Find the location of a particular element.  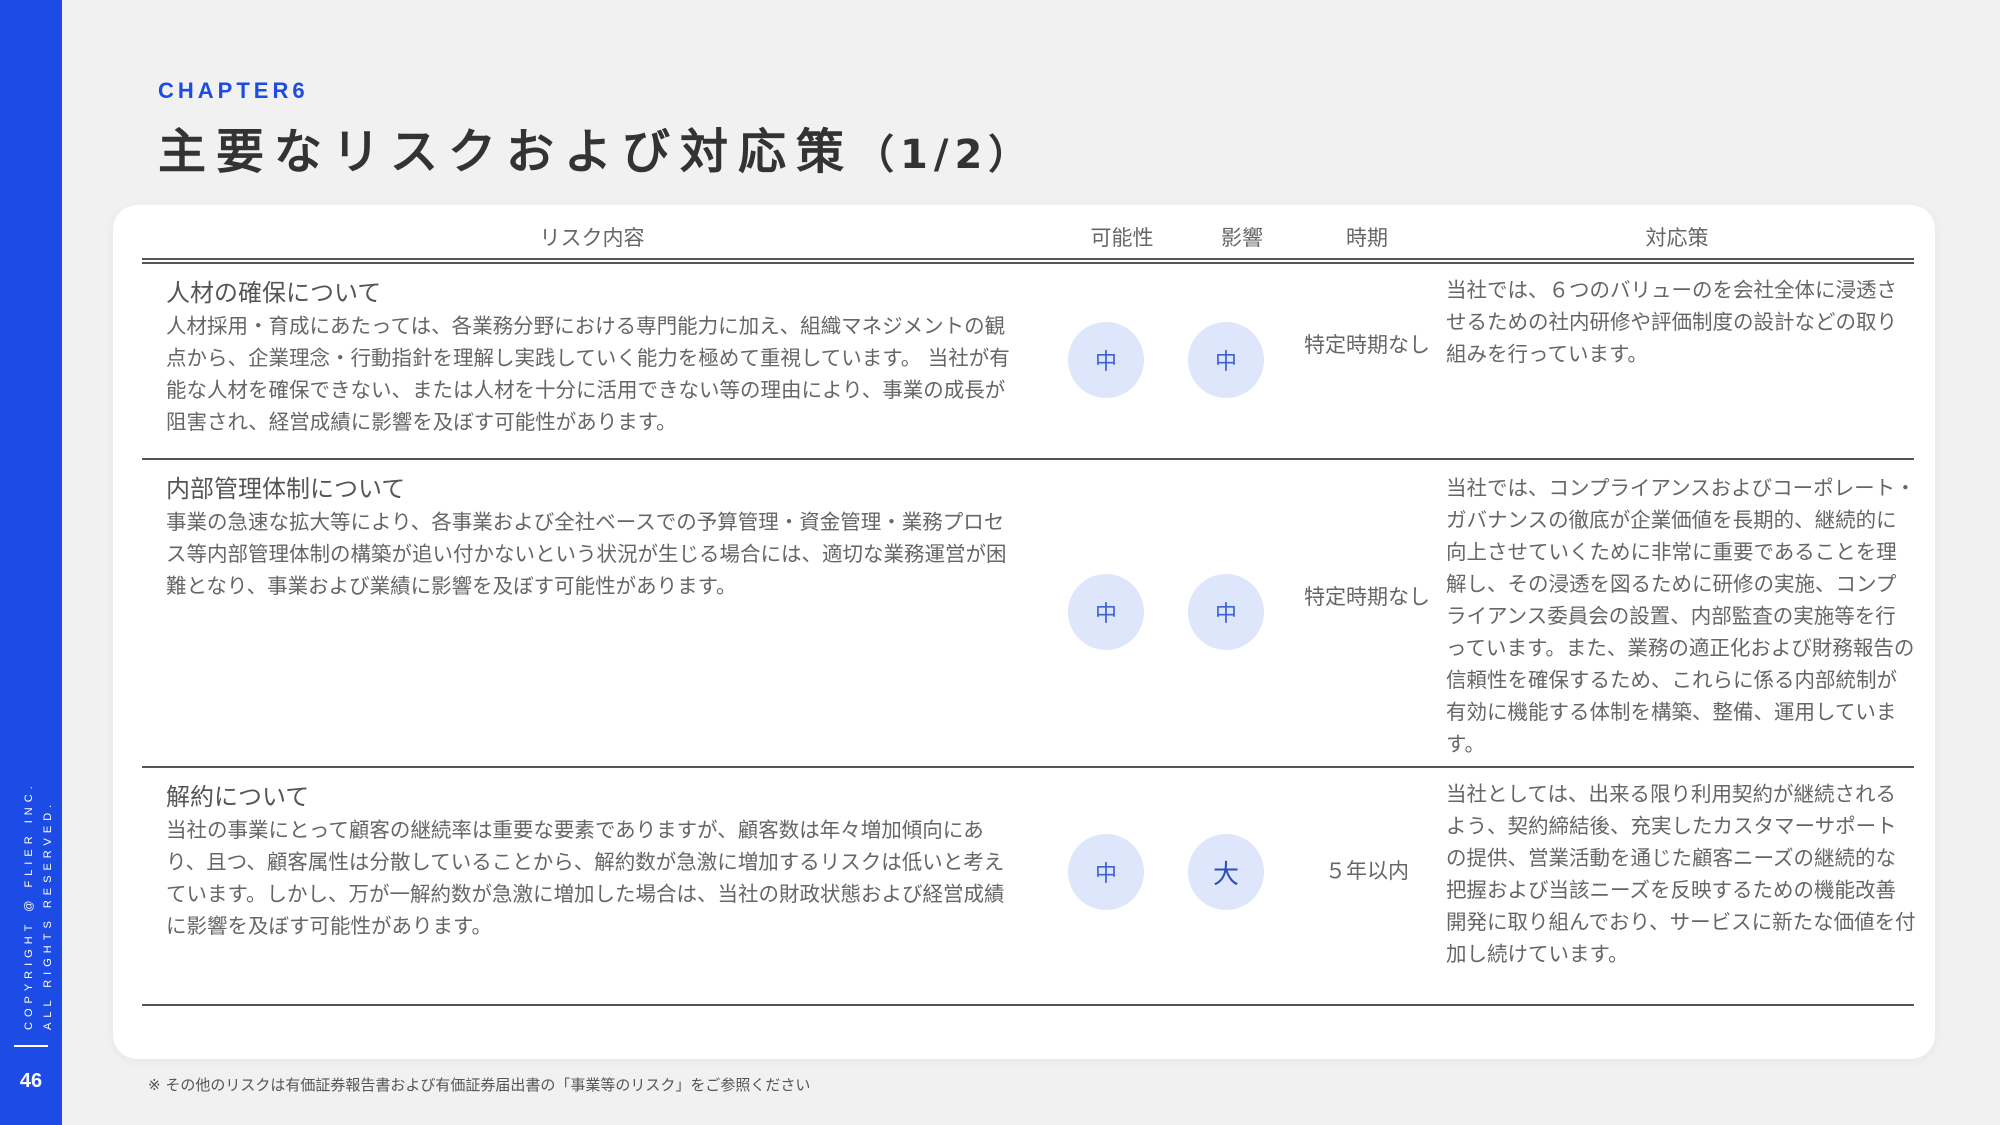

table-header: リスク内容 可能性 影響 時期 対応策 is located at coordinates (1028, 238).